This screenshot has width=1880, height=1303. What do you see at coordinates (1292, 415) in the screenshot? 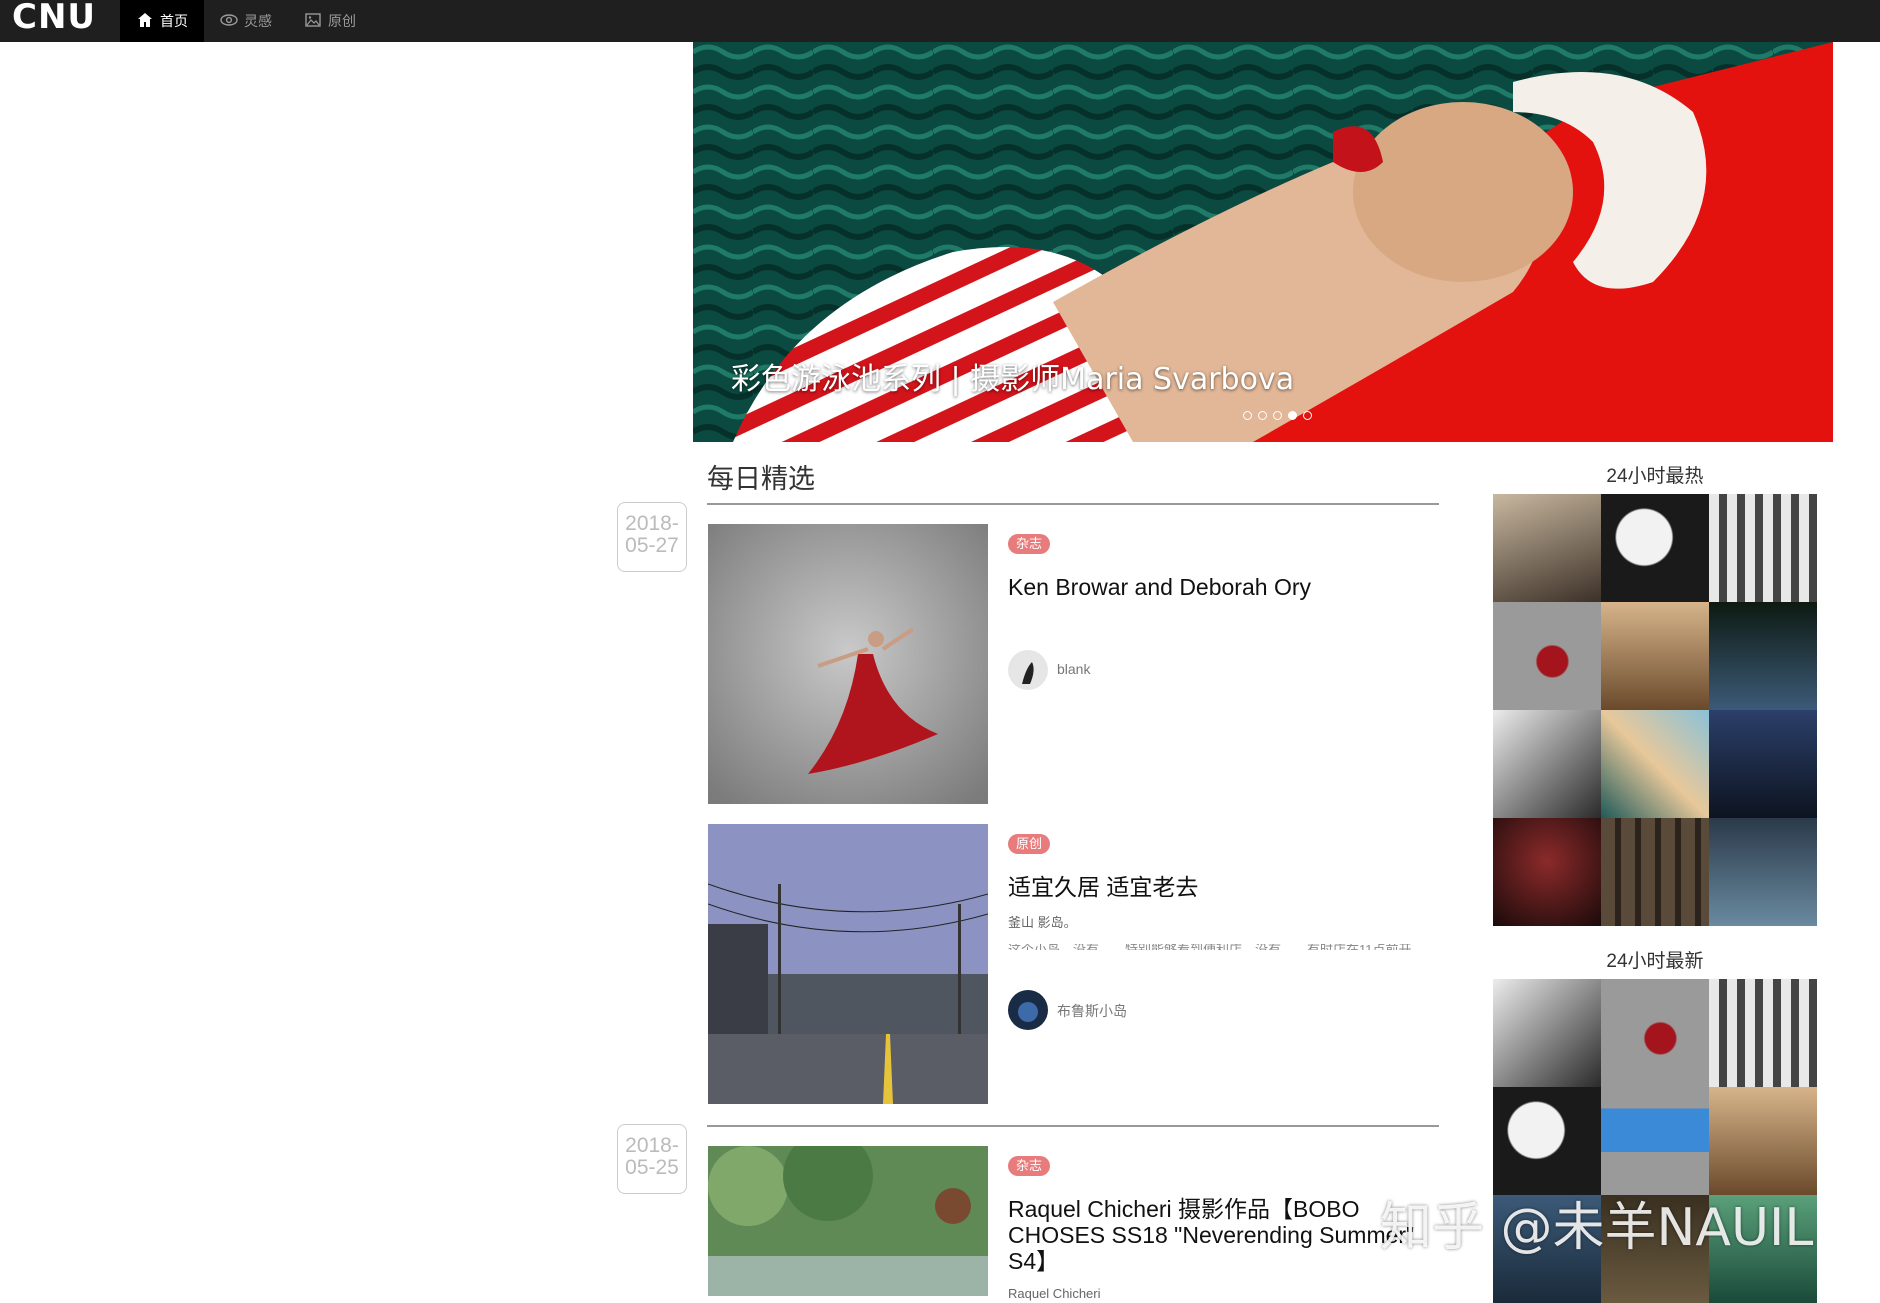
I see `carousel-dot-active` at bounding box center [1292, 415].